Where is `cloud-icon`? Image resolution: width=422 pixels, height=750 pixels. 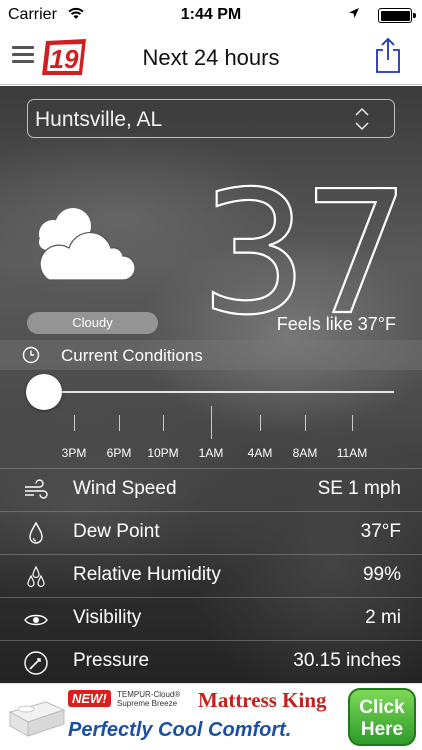 cloud-icon is located at coordinates (87, 244).